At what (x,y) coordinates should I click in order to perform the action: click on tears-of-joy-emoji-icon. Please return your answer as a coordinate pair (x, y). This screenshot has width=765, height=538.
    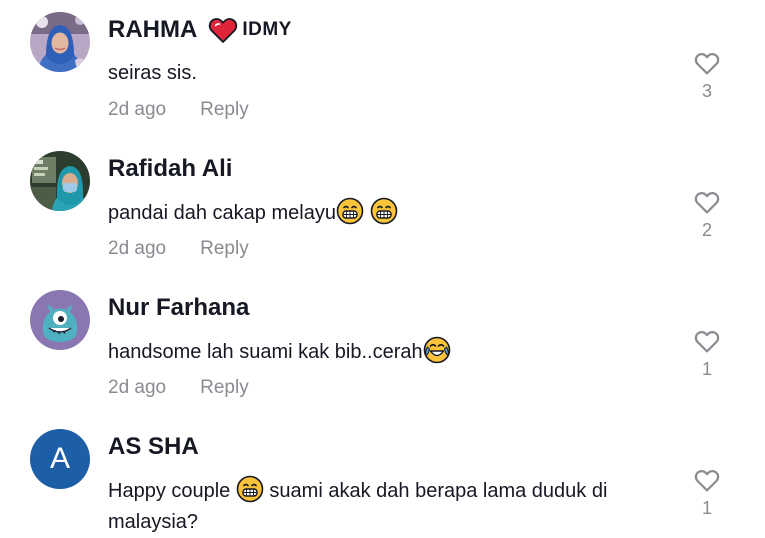
    Looking at the image, I should click on (437, 350).